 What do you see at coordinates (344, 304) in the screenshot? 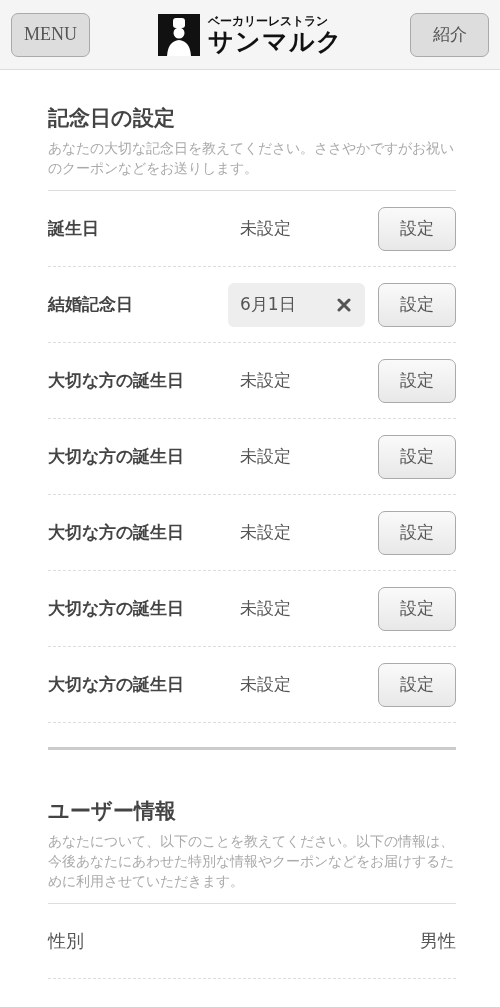
I see `clear-icon` at bounding box center [344, 304].